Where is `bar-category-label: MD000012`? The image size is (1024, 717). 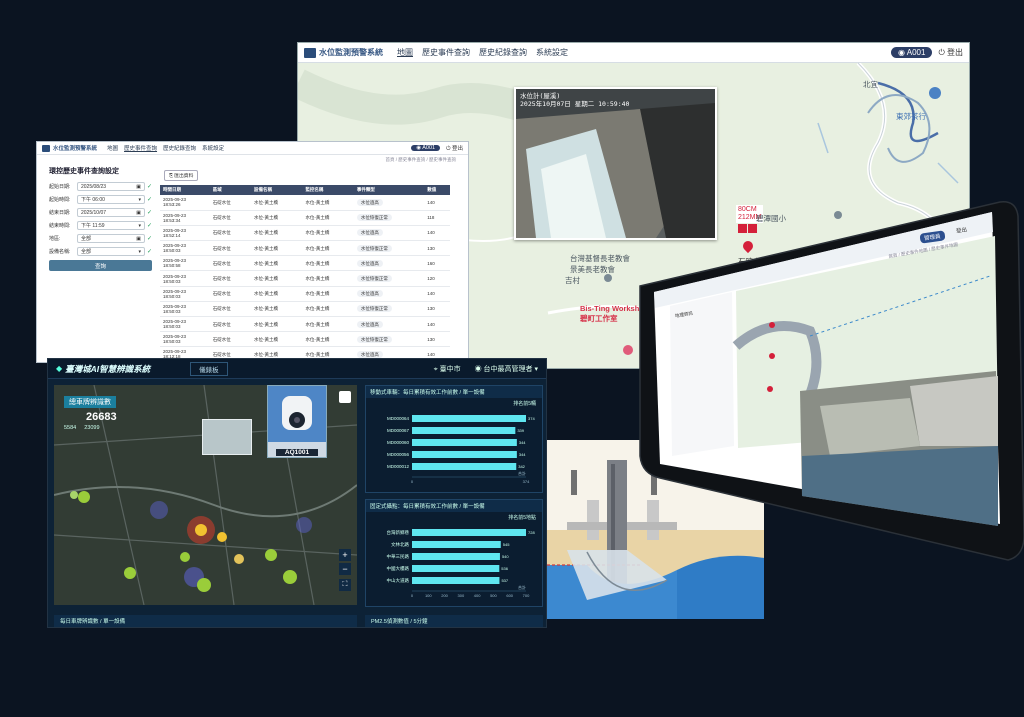
bar-category-label: MD000012 is located at coordinates (398, 466).